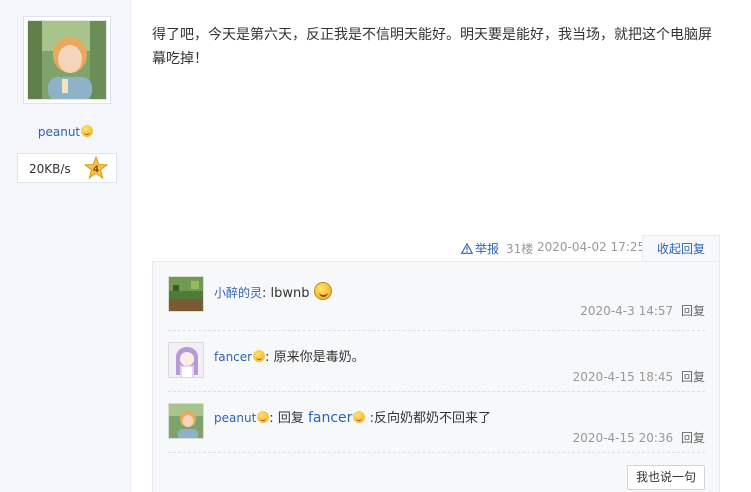 The height and width of the screenshot is (492, 751). What do you see at coordinates (467, 248) in the screenshot?
I see `warning-triangle-icon` at bounding box center [467, 248].